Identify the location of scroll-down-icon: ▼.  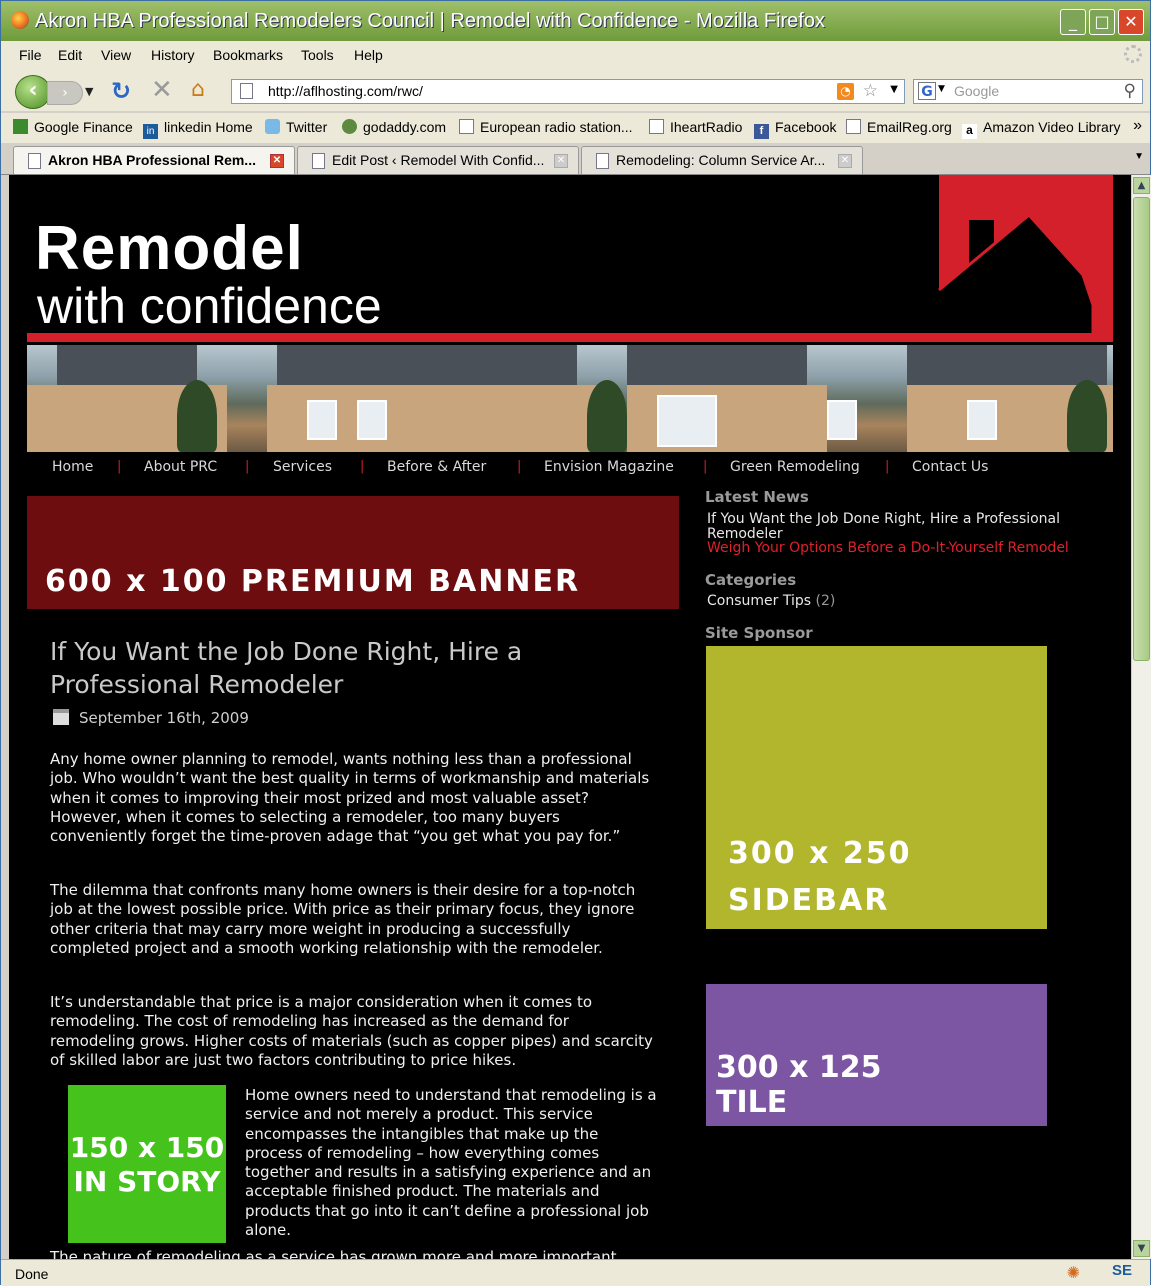
(1141, 1248).